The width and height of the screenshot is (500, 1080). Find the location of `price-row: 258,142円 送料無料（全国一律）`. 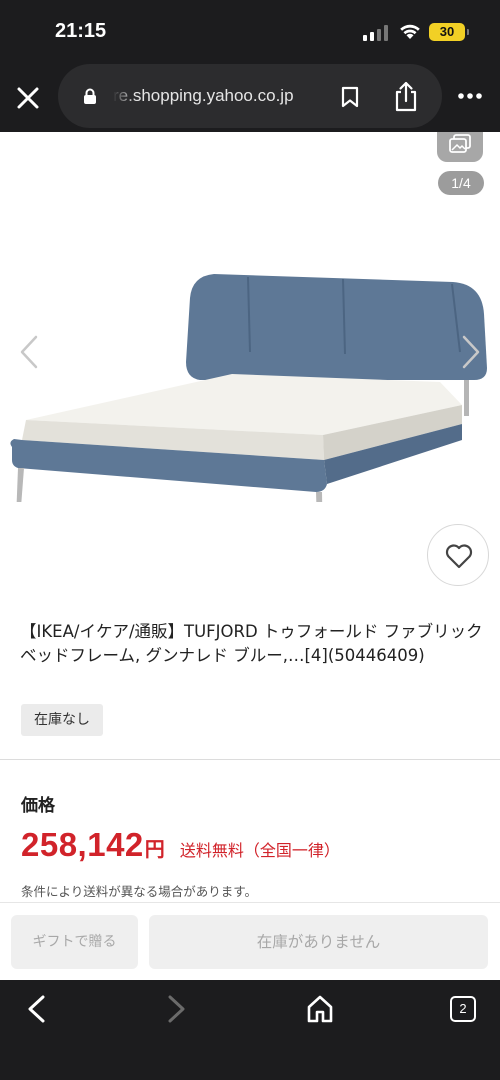

price-row: 258,142円 送料無料（全国一律） is located at coordinates (180, 846).